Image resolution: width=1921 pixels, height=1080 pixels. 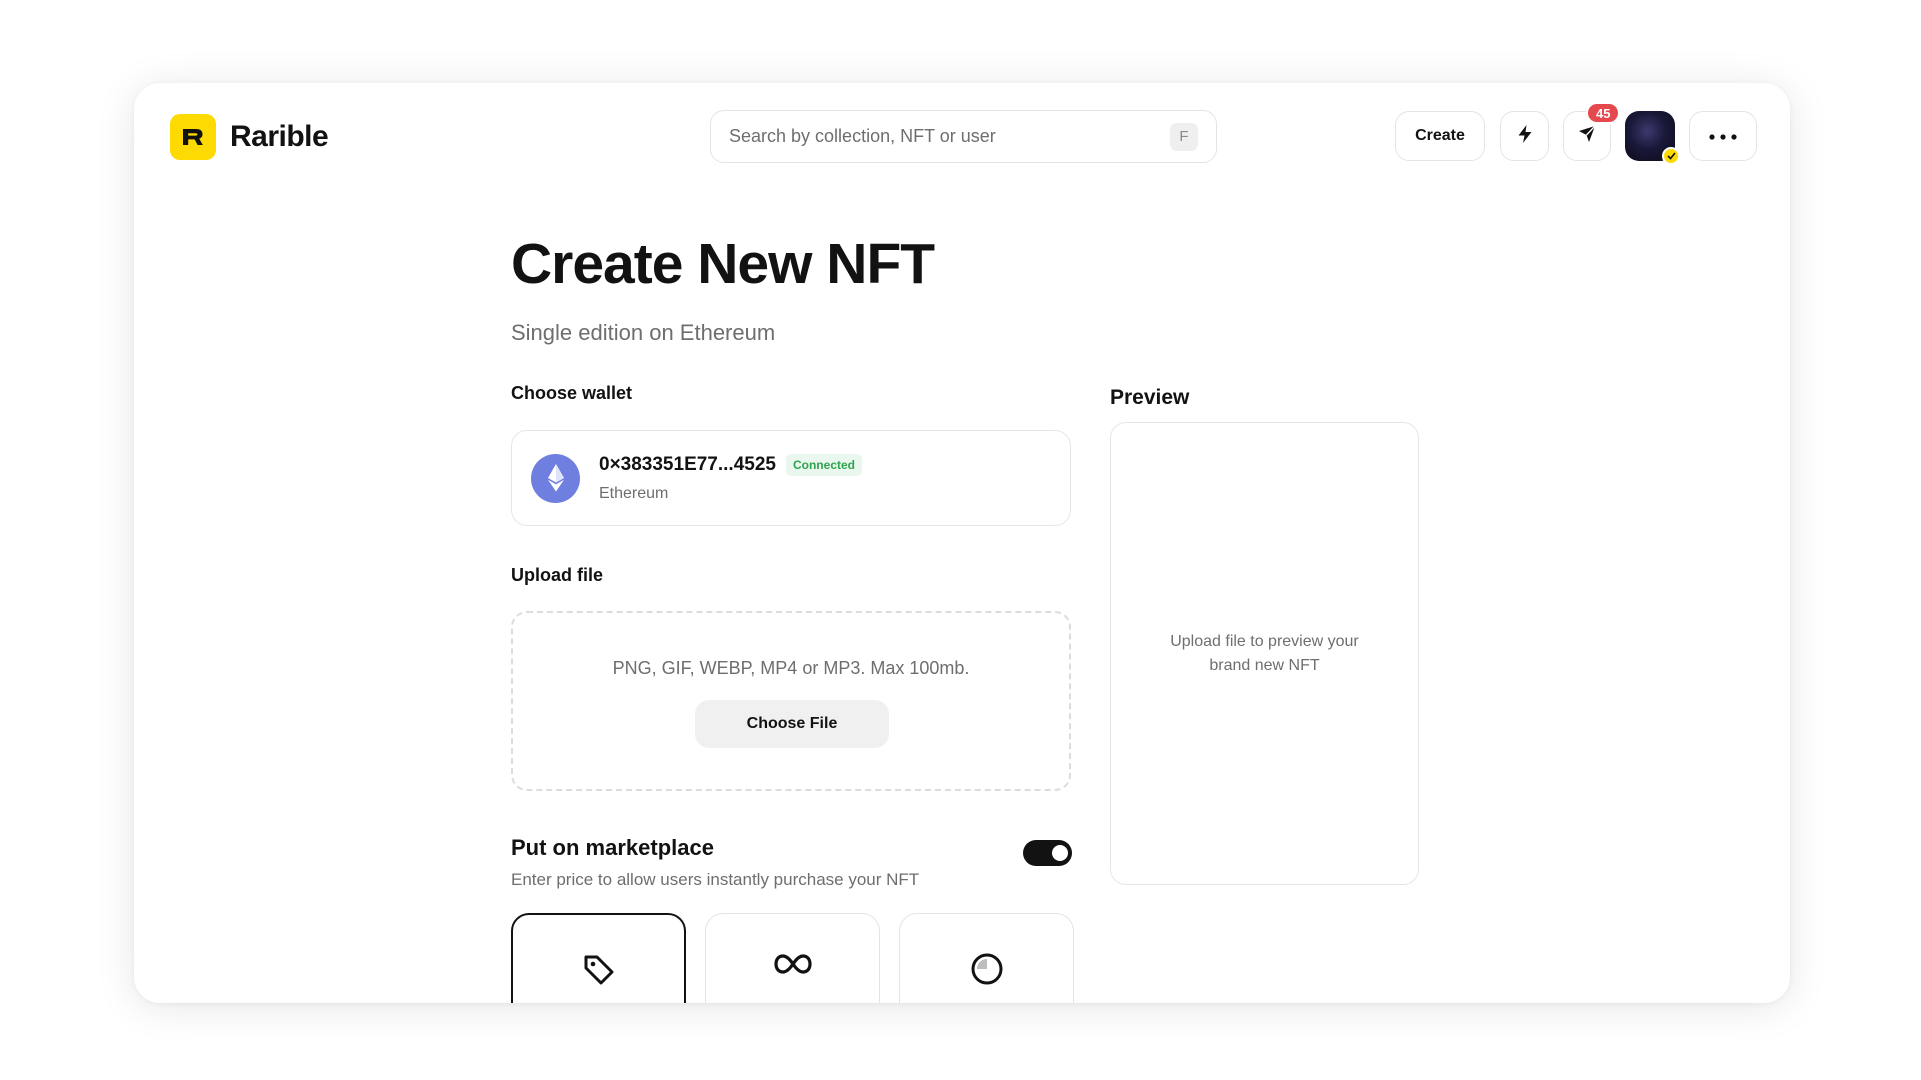 I want to click on verified-check-icon, so click(x=1671, y=156).